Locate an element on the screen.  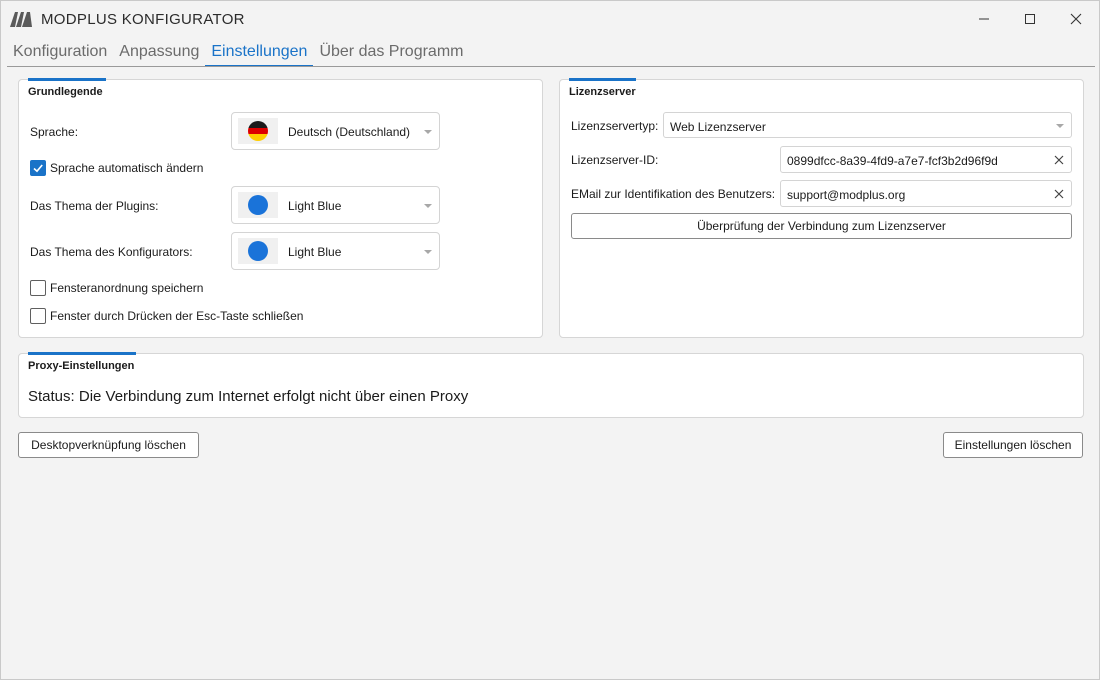
language-flag-swatch is located at coordinates (258, 131).